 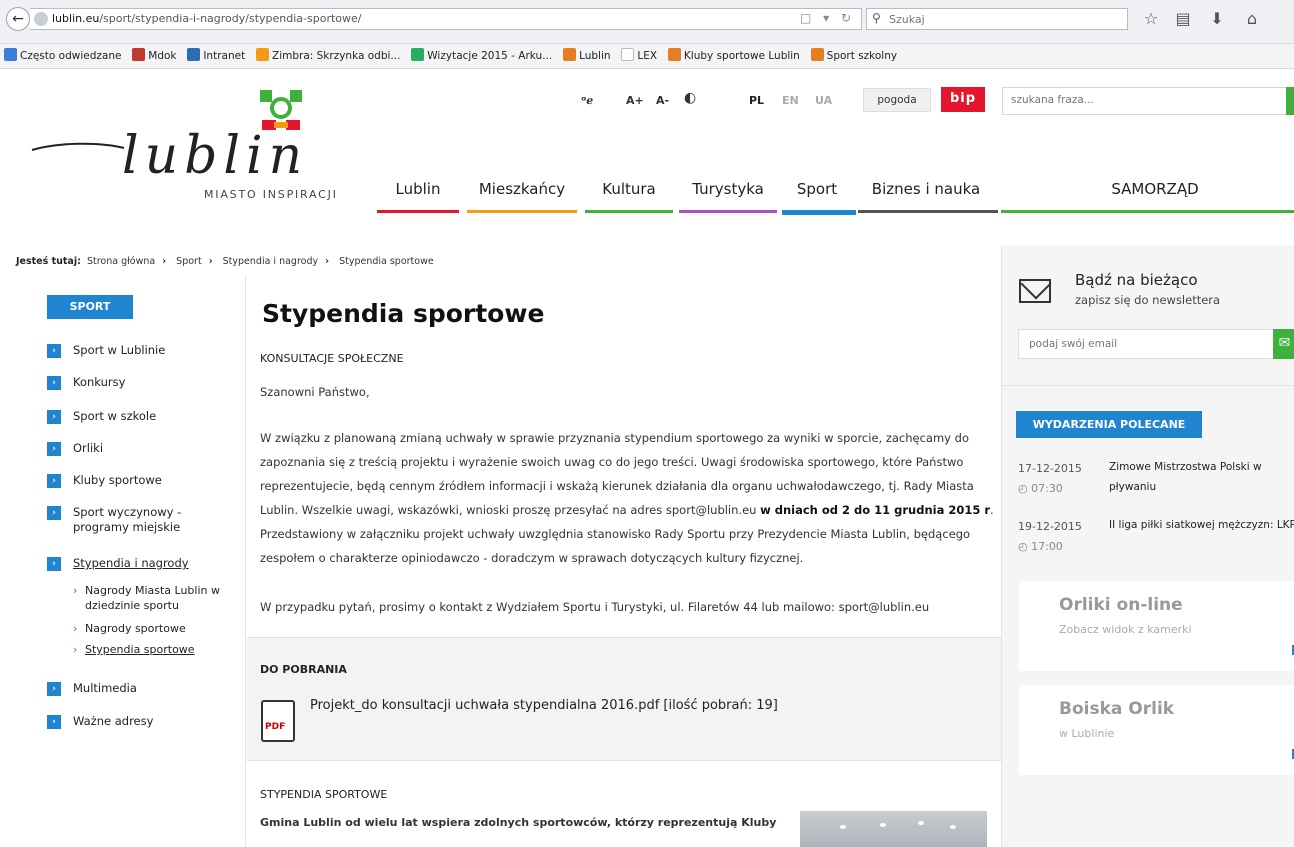 What do you see at coordinates (270, 261) in the screenshot?
I see `breadcrumb-item: Stypendia i nagrody` at bounding box center [270, 261].